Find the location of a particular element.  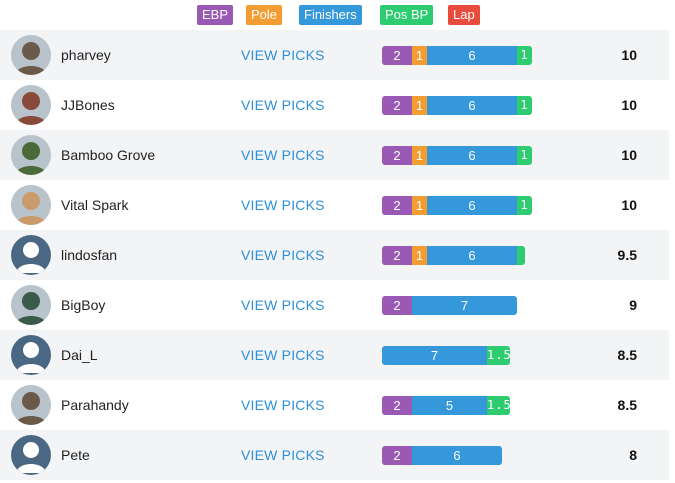

score-breakdown-bar: 7 1.5 is located at coordinates (446, 355).